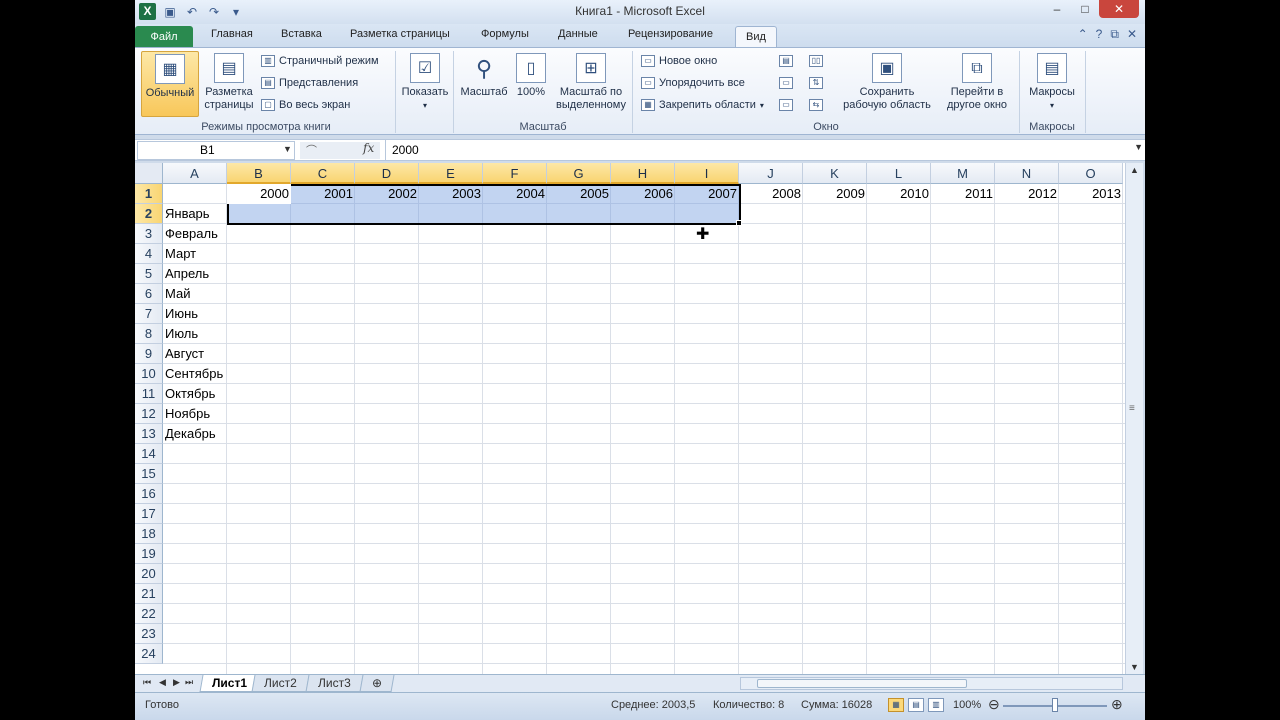 This screenshot has width=1280, height=720. I want to click on row-header-14: 14, so click(149, 454).